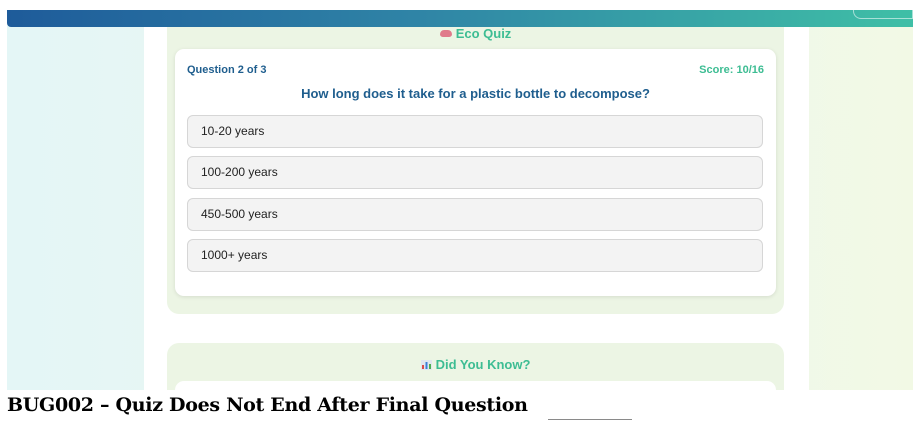 Image resolution: width=913 pixels, height=421 pixels. What do you see at coordinates (590, 419) in the screenshot?
I see `caption-underline` at bounding box center [590, 419].